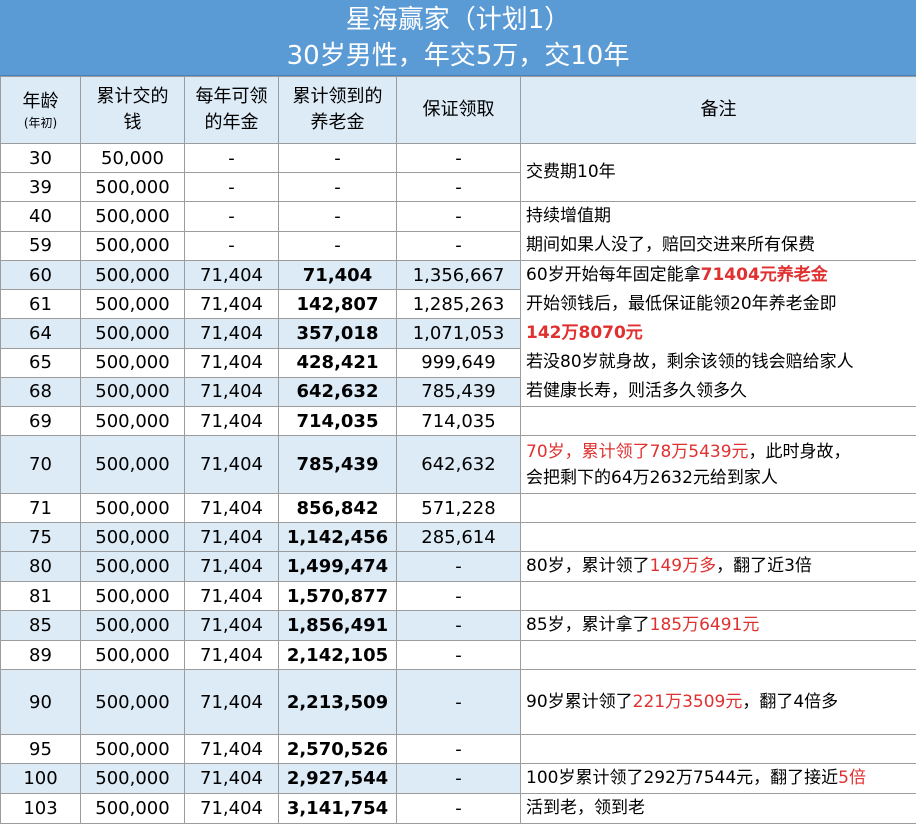  I want to click on cell-age: 59, so click(41, 246).